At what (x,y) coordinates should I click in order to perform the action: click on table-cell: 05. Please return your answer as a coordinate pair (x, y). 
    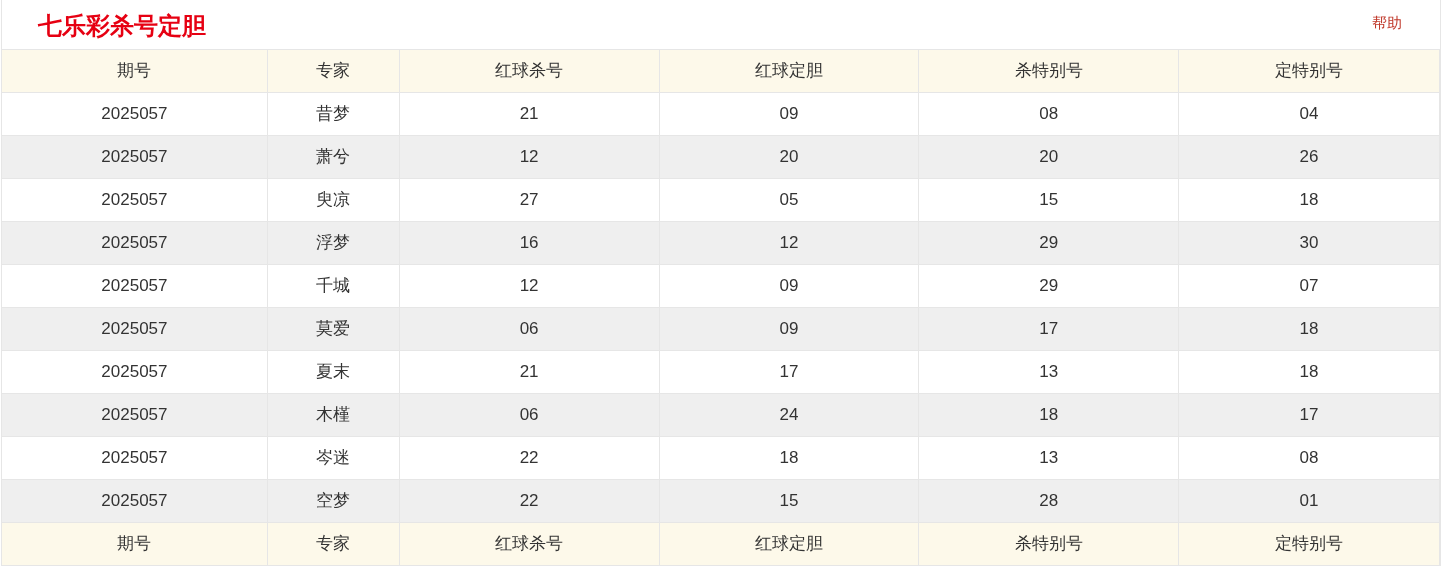
    Looking at the image, I should click on (789, 200).